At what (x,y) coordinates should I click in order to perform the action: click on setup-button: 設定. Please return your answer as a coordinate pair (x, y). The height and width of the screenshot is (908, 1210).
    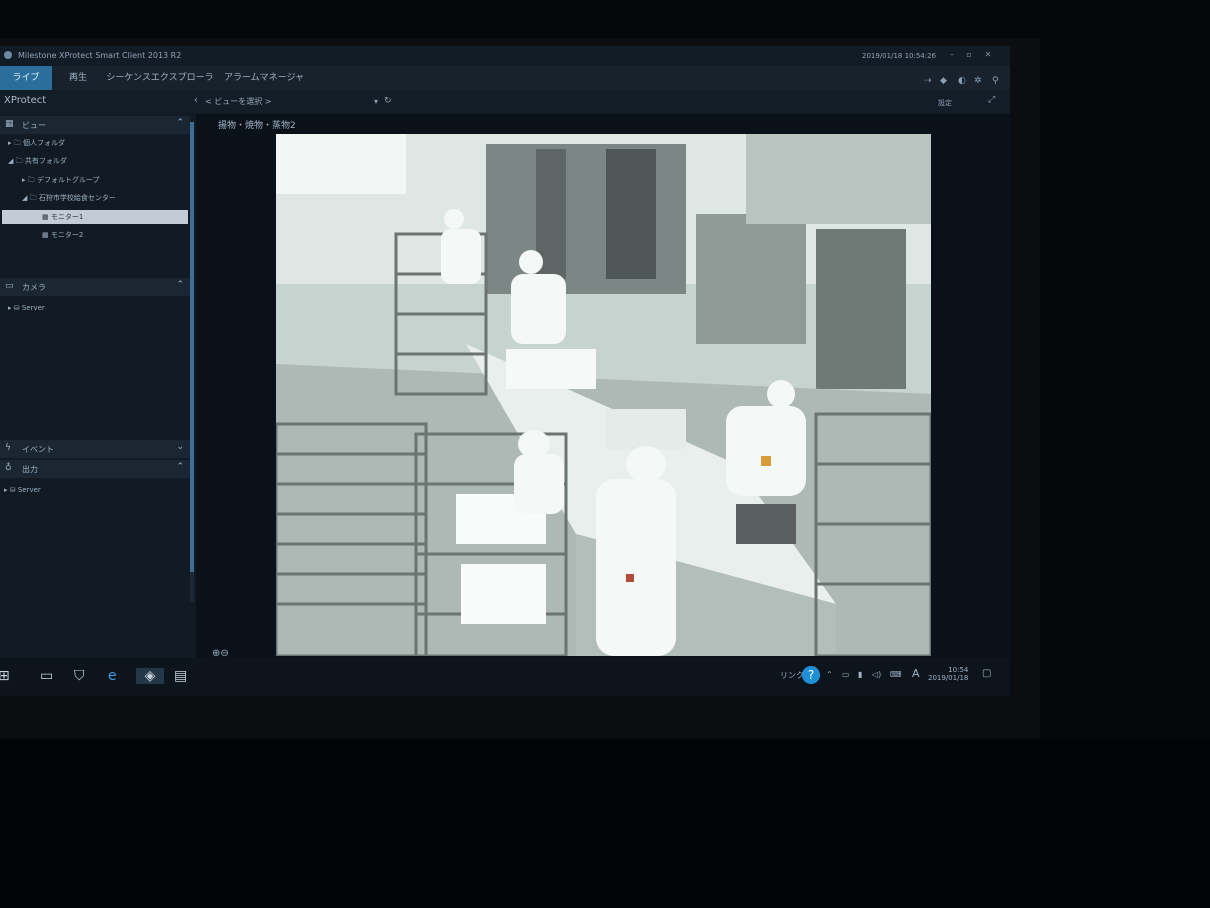
    Looking at the image, I should click on (945, 103).